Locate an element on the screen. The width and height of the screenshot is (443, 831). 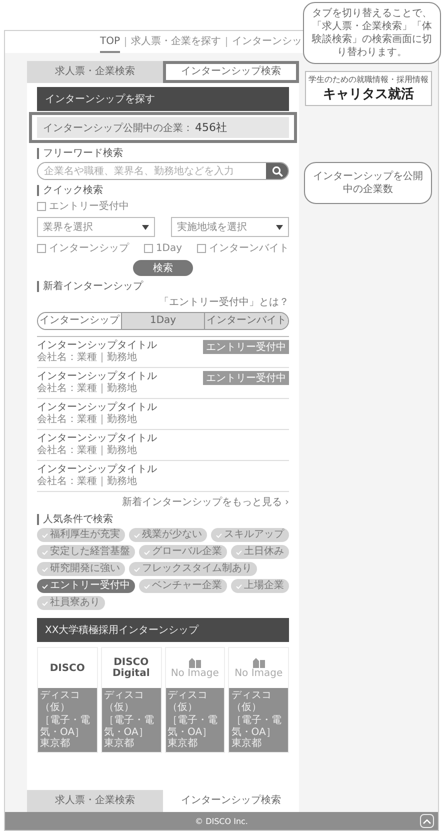
condition-tag: 社員寮あり is located at coordinates (71, 603).